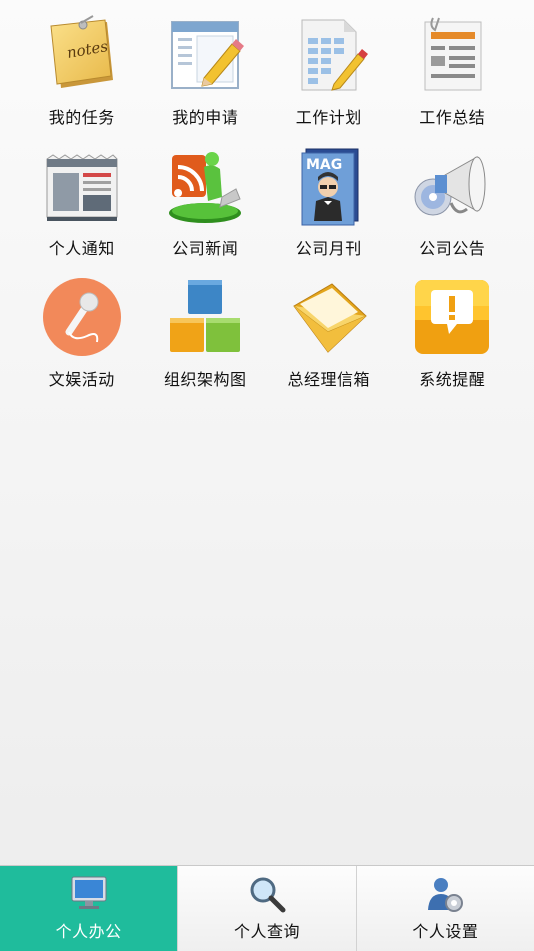 This screenshot has height=951, width=534. Describe the element at coordinates (82, 186) in the screenshot. I see `newspaper-icon` at that location.